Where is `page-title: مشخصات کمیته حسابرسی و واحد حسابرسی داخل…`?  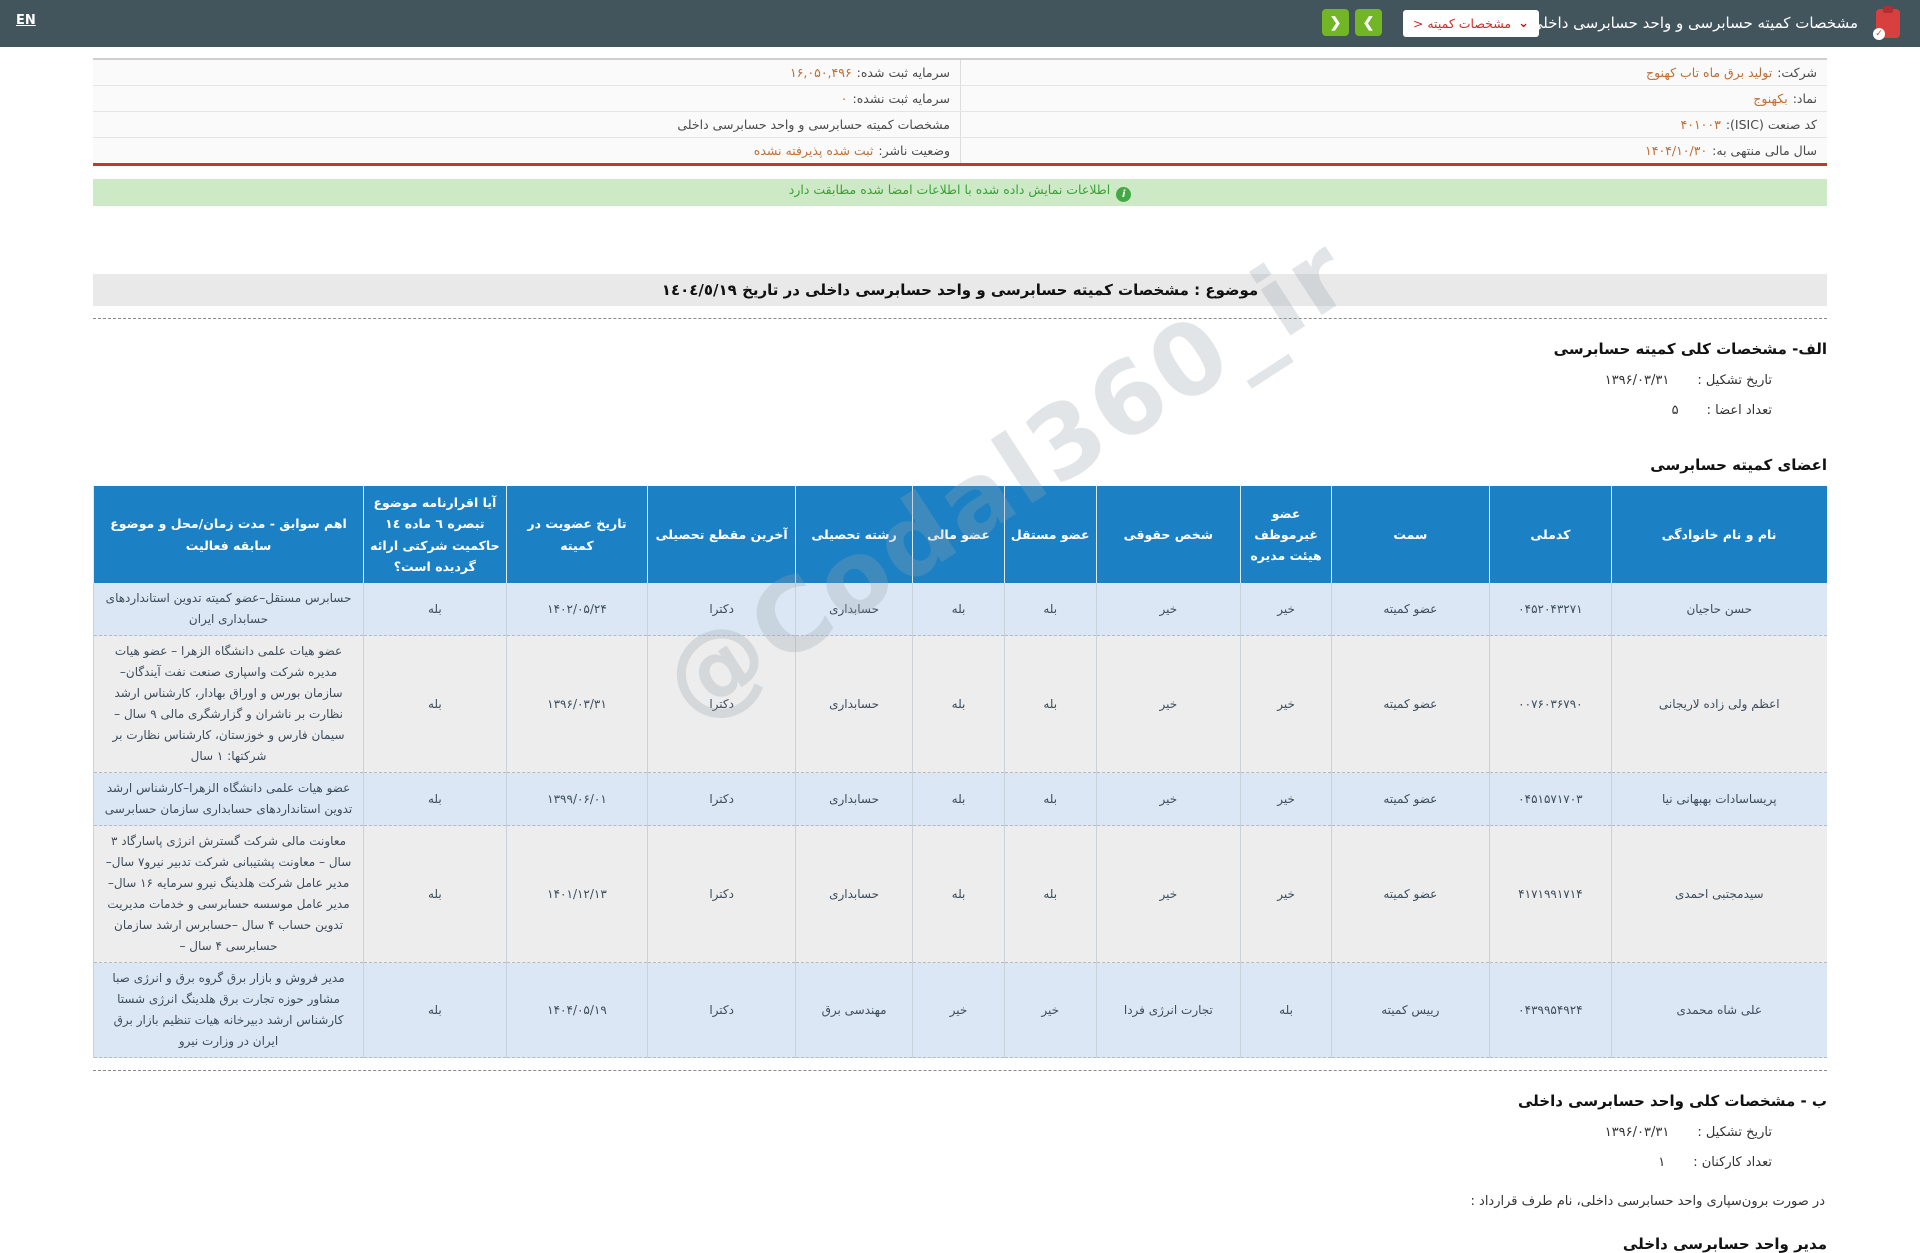 page-title: مشخصات کمیته حسابرسی و واحد حسابرسی داخل… is located at coordinates (1694, 23).